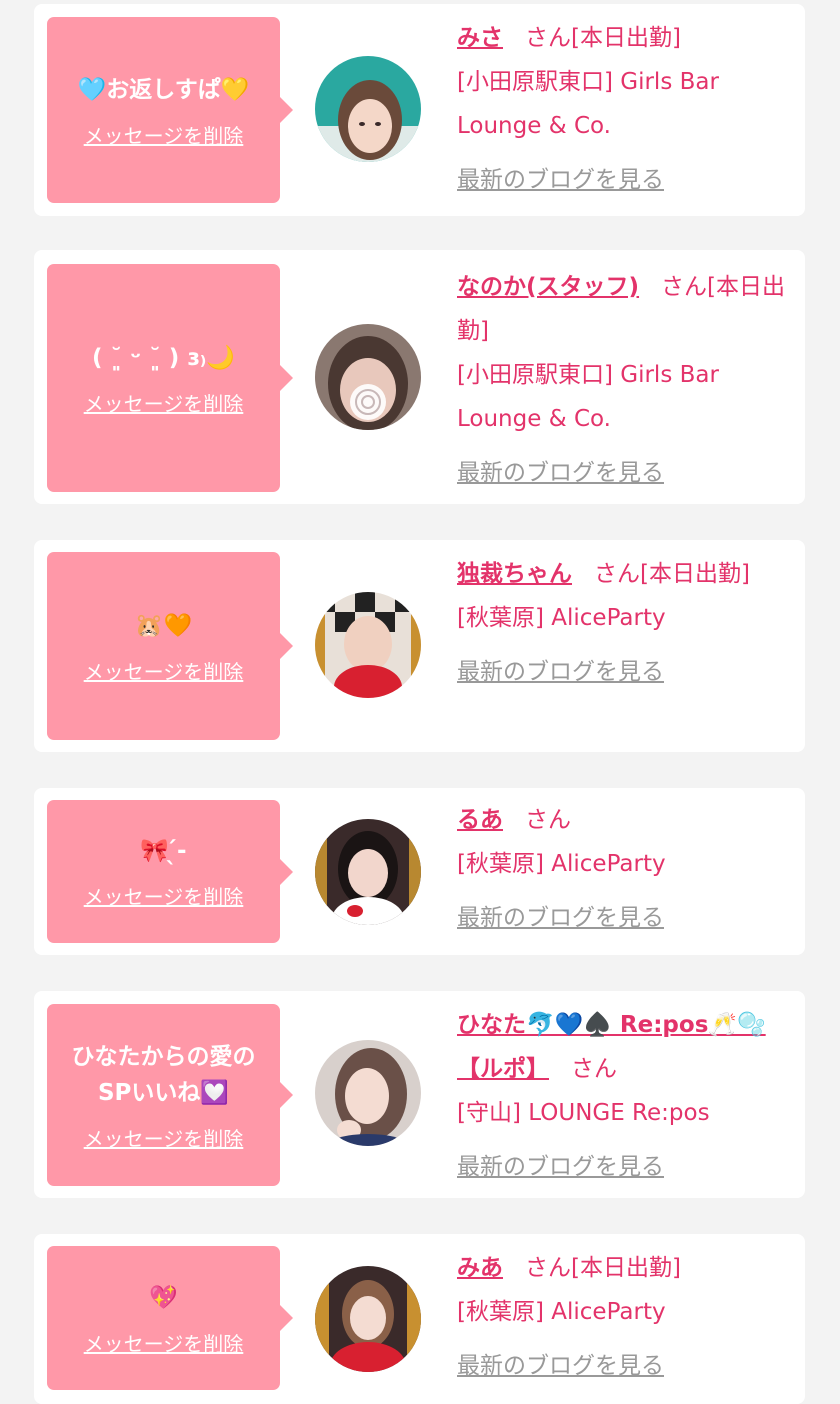 The image size is (840, 1404). What do you see at coordinates (163, 1074) in the screenshot?
I see `message-text: ひなたからの愛のSPいいね💟` at bounding box center [163, 1074].